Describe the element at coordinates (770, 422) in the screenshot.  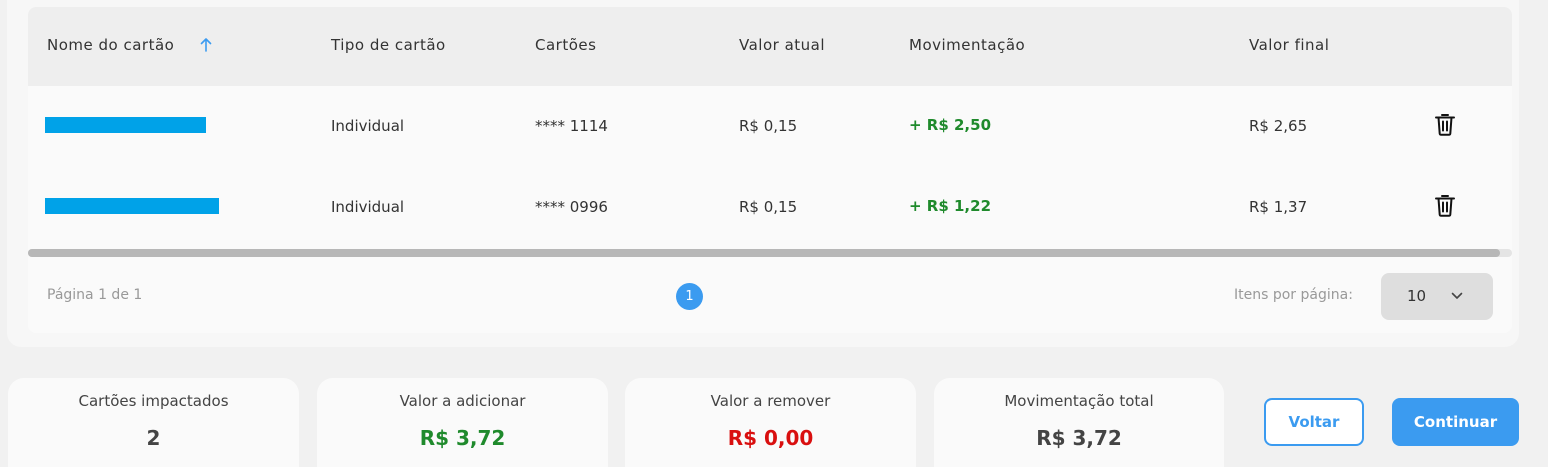
I see `stat-value-to-remove: Valor a remover R$ 0,00` at that location.